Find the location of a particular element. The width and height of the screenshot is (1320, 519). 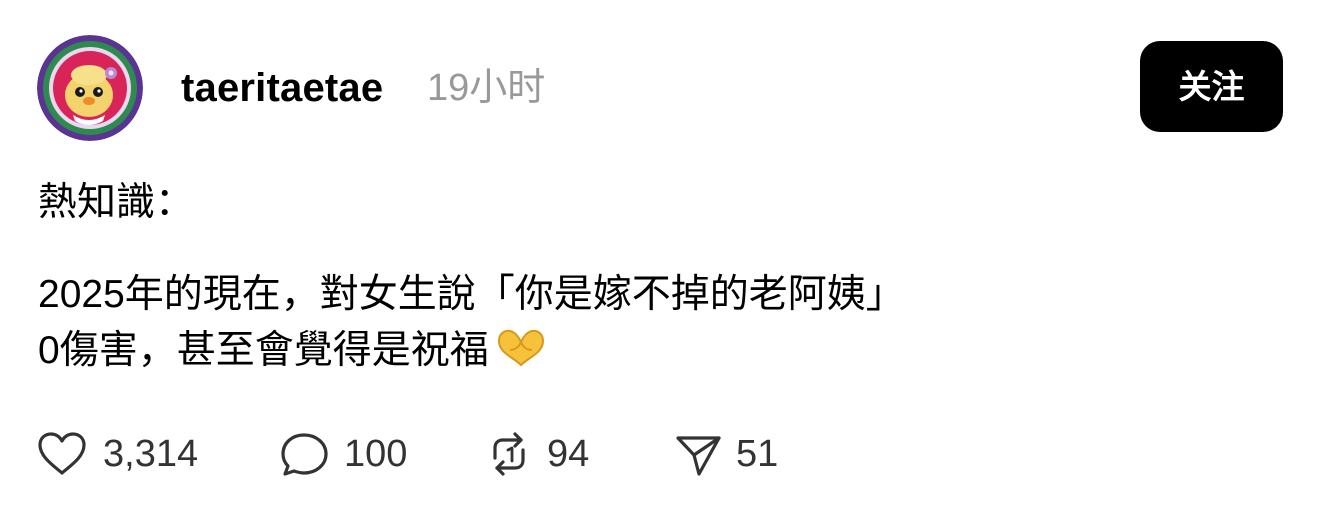

like-count: 3,314 is located at coordinates (151, 454).